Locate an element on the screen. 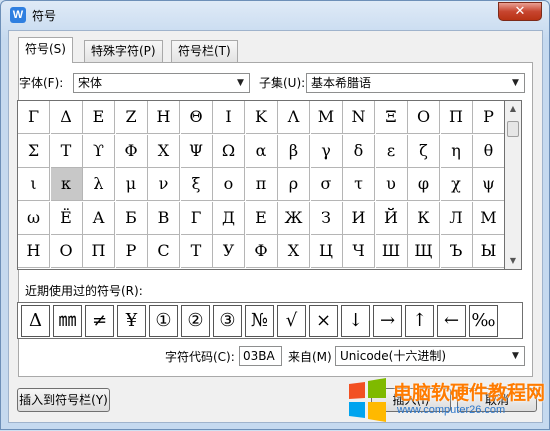 The height and width of the screenshot is (431, 550). tab-special-characters: 特殊字符(P) is located at coordinates (123, 51).